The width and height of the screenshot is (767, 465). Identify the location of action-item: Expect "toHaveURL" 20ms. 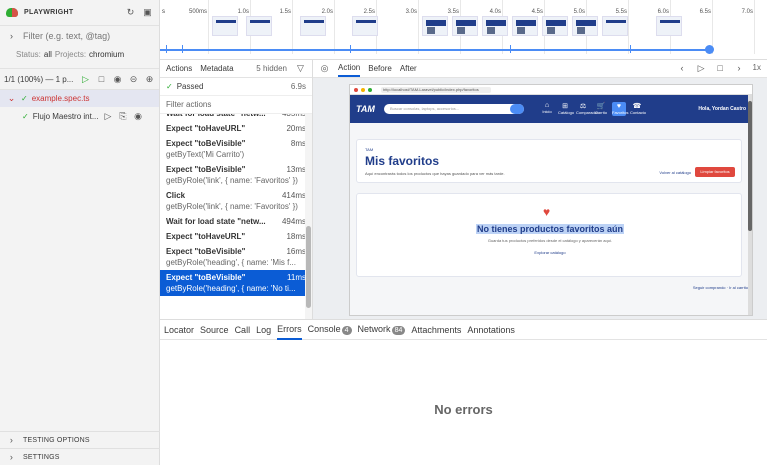
(236, 128).